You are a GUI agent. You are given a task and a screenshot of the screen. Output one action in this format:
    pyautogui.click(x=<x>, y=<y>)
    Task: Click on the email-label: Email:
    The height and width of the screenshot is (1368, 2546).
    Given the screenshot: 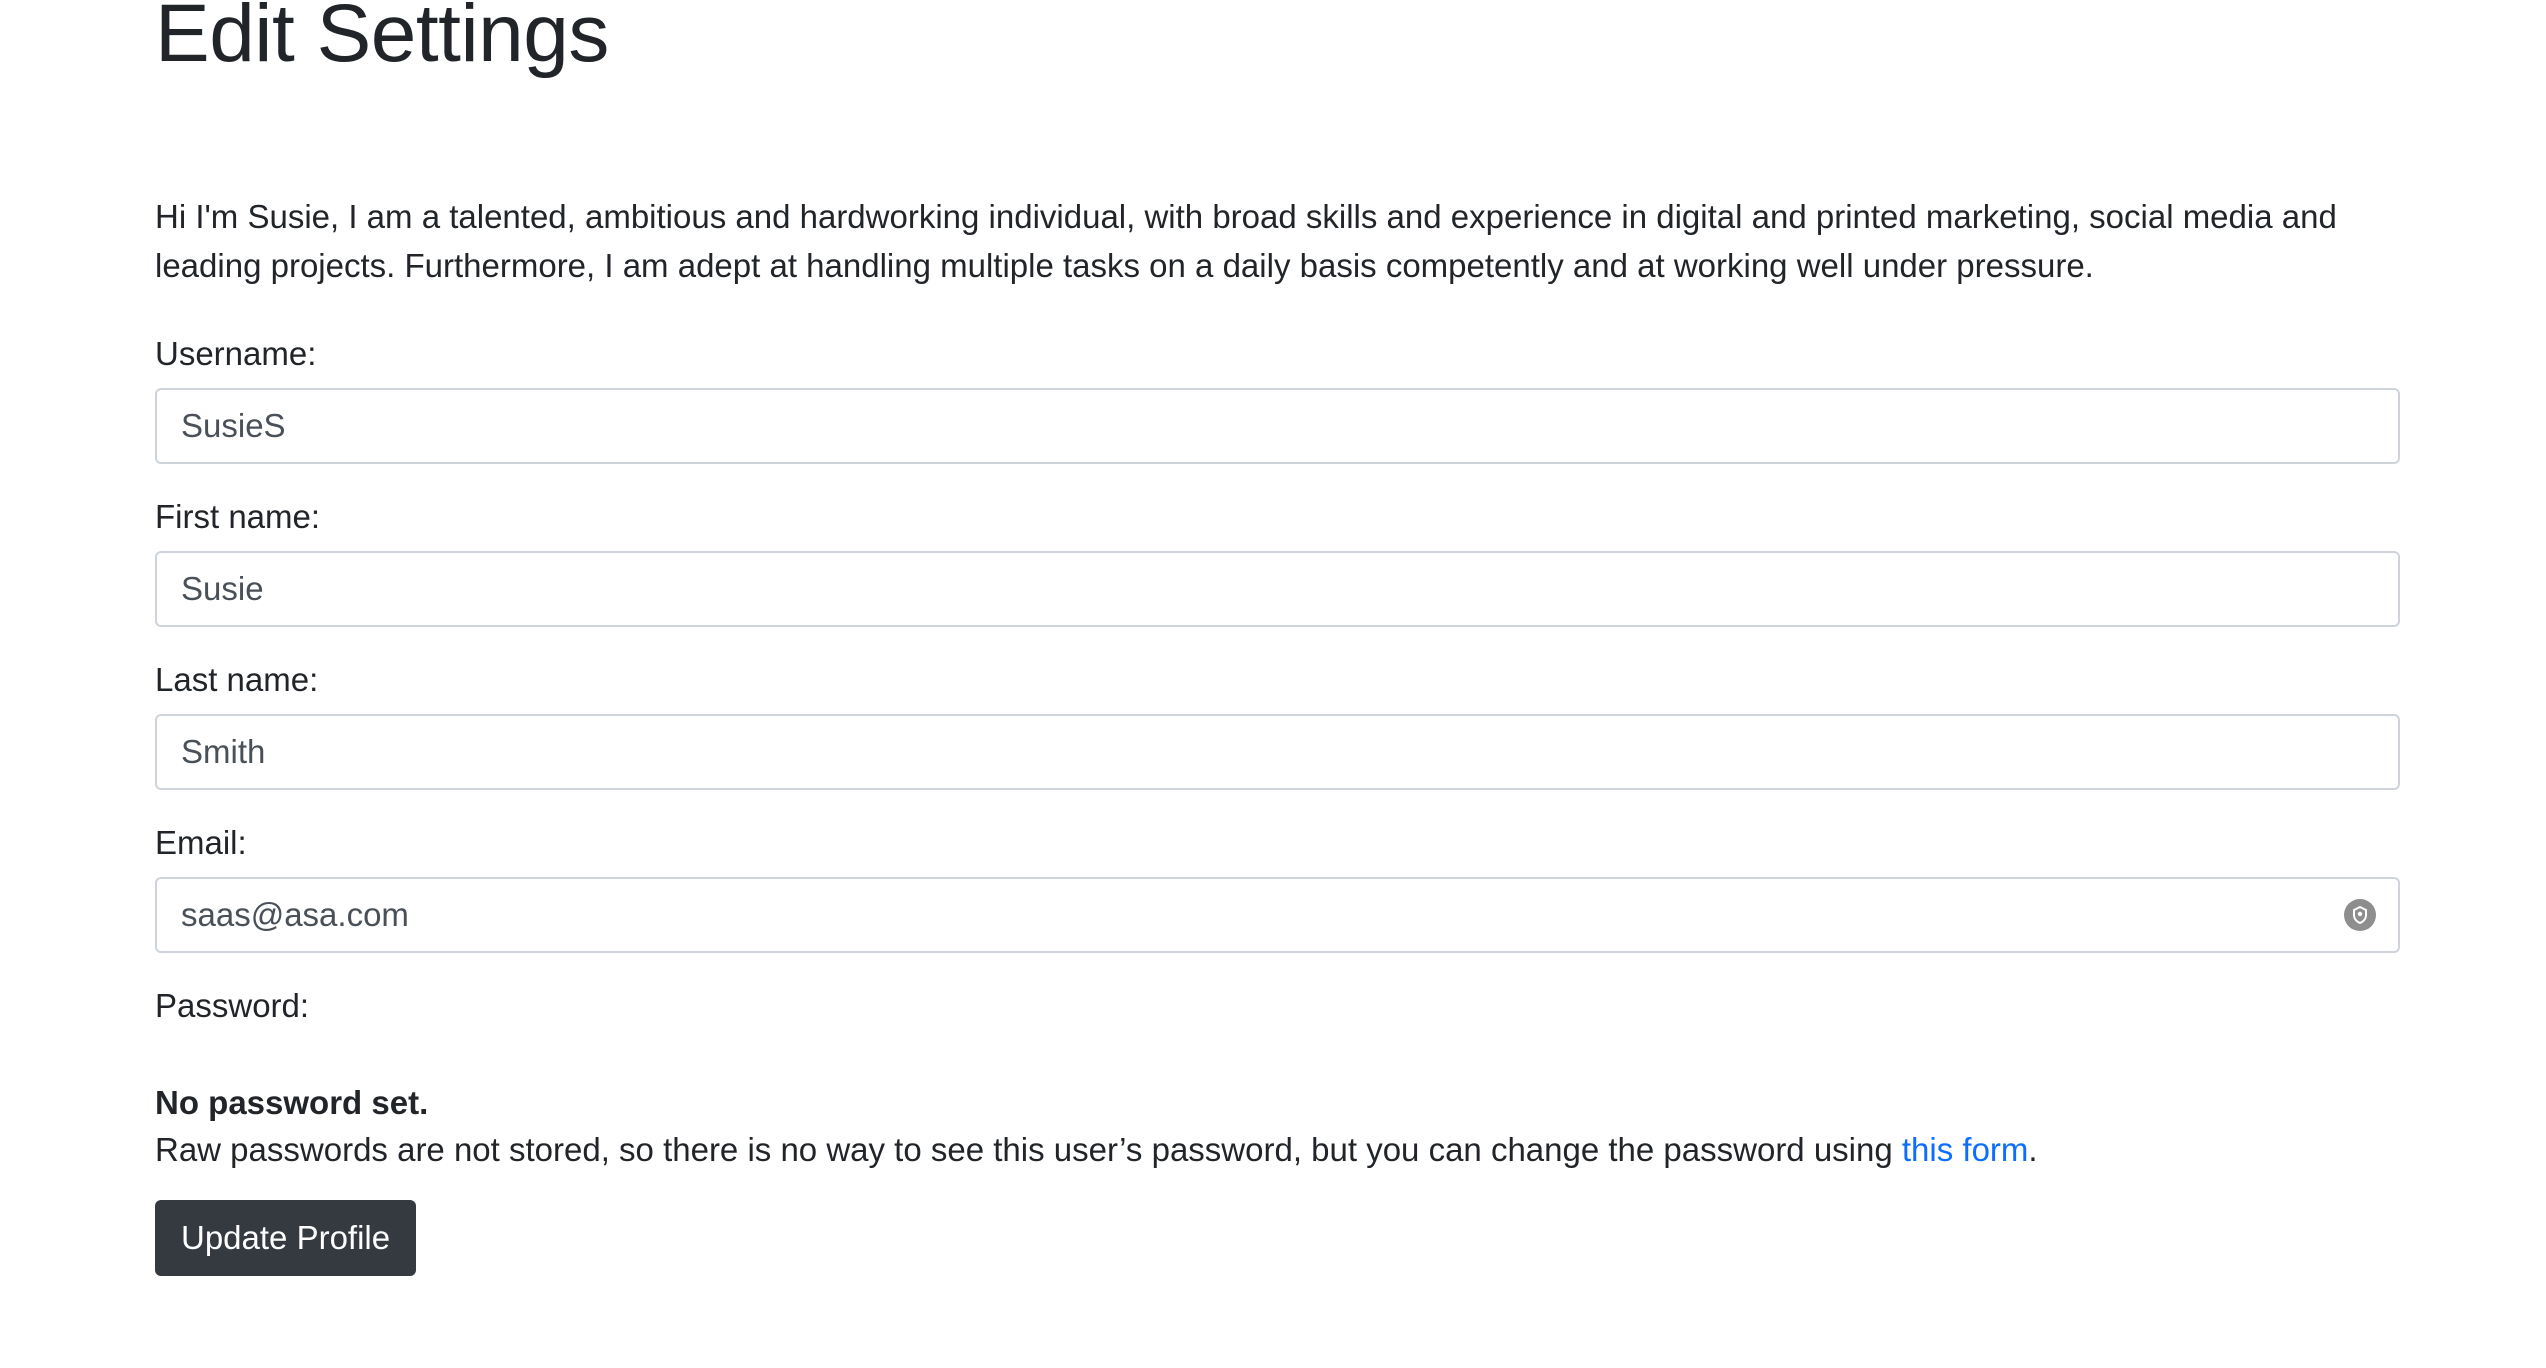 What is the action you would take?
    pyautogui.click(x=201, y=842)
    